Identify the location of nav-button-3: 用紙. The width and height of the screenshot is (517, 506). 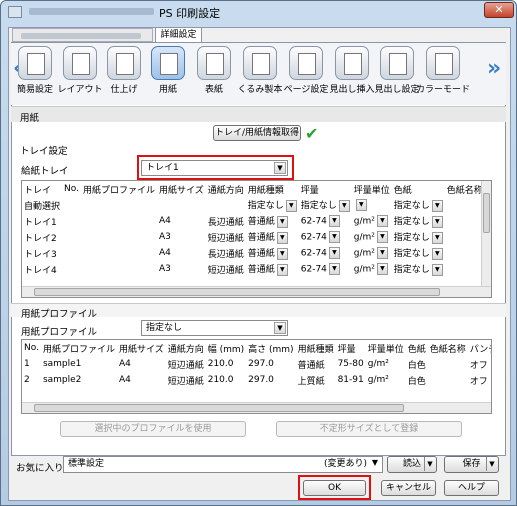
(168, 70).